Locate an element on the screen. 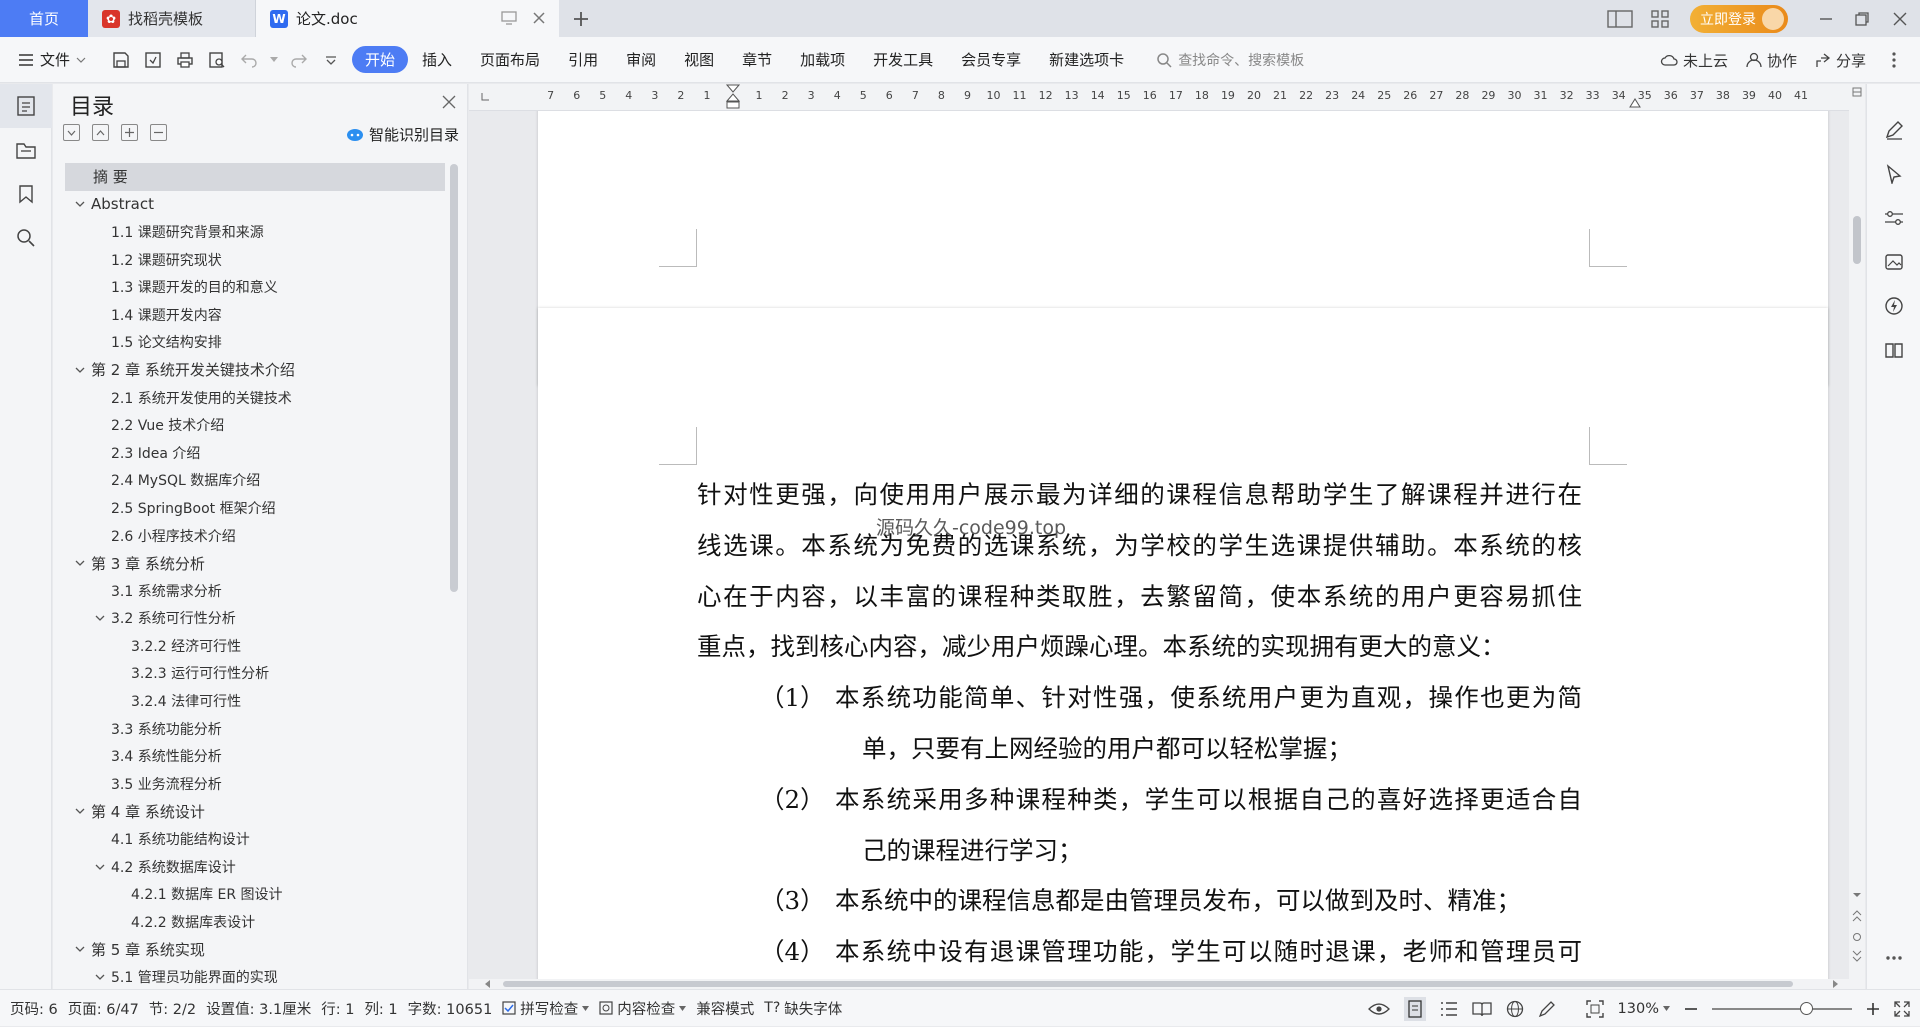  save-icon is located at coordinates (121, 60).